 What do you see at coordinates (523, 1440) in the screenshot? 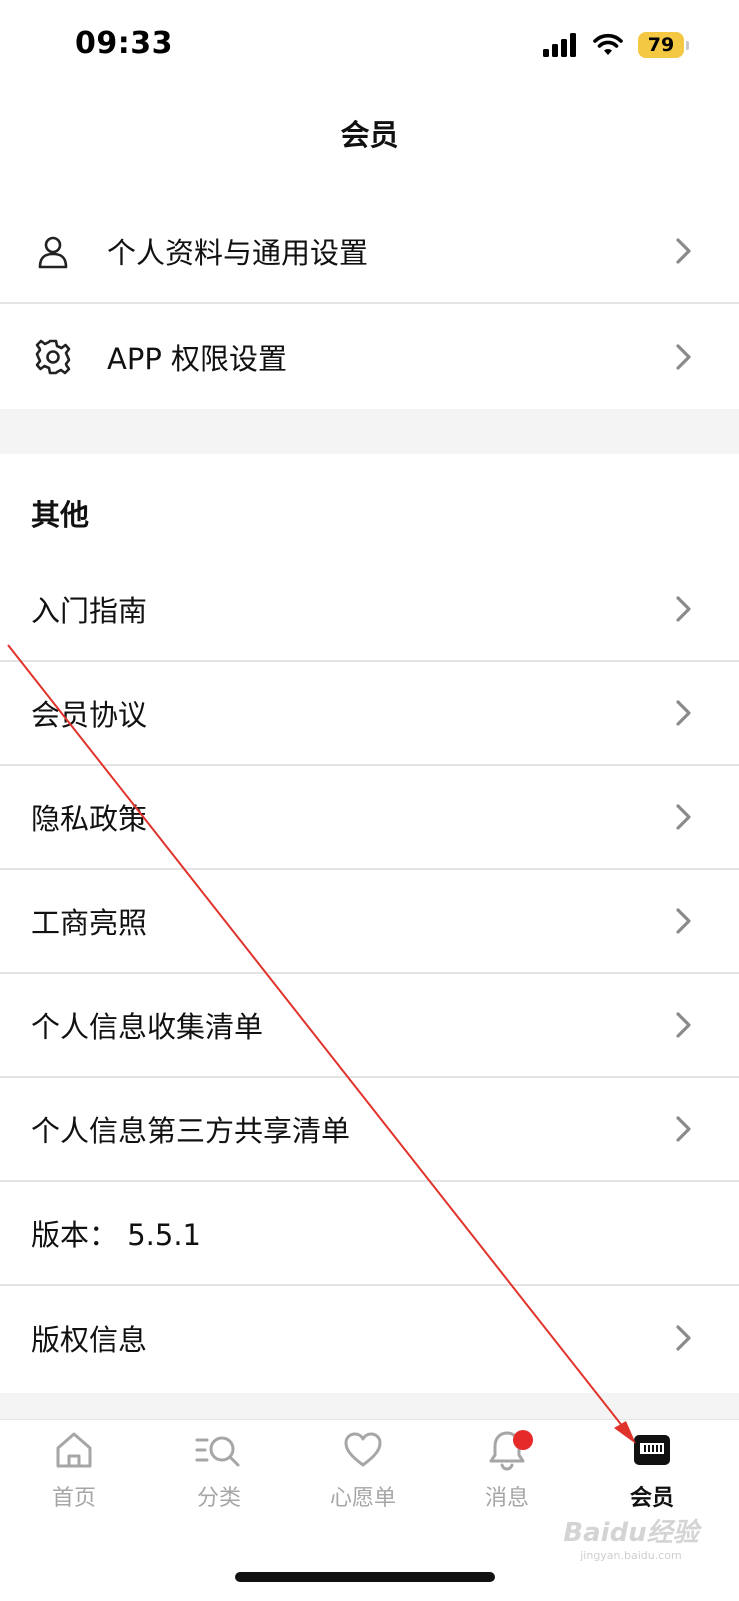
I see `notification-badge` at bounding box center [523, 1440].